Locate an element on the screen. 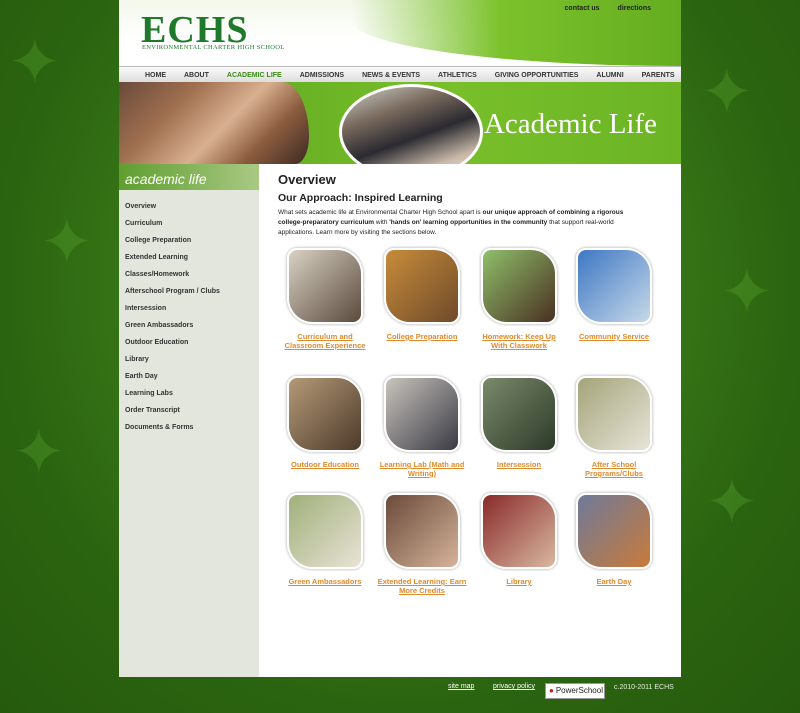  footer: site map privacy policy is located at coordinates (400, 695).